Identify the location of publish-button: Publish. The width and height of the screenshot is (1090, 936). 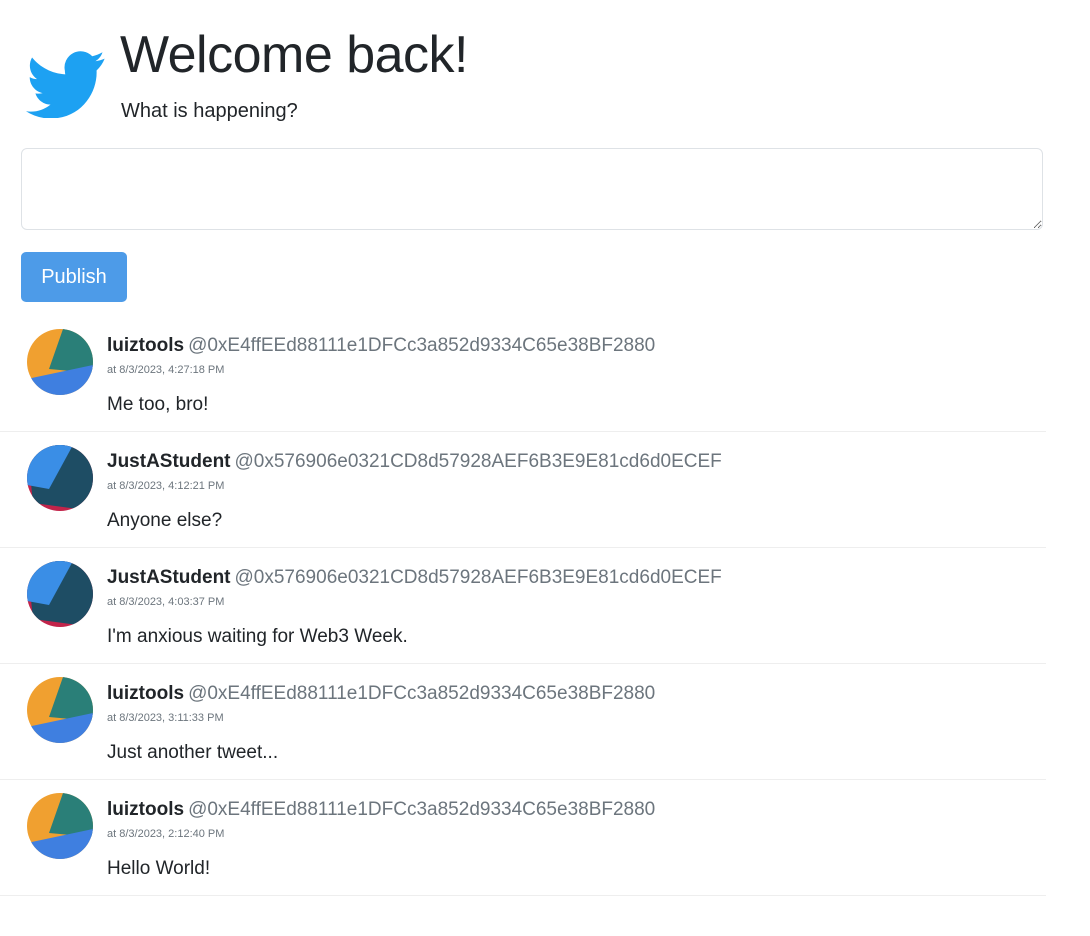
(74, 277).